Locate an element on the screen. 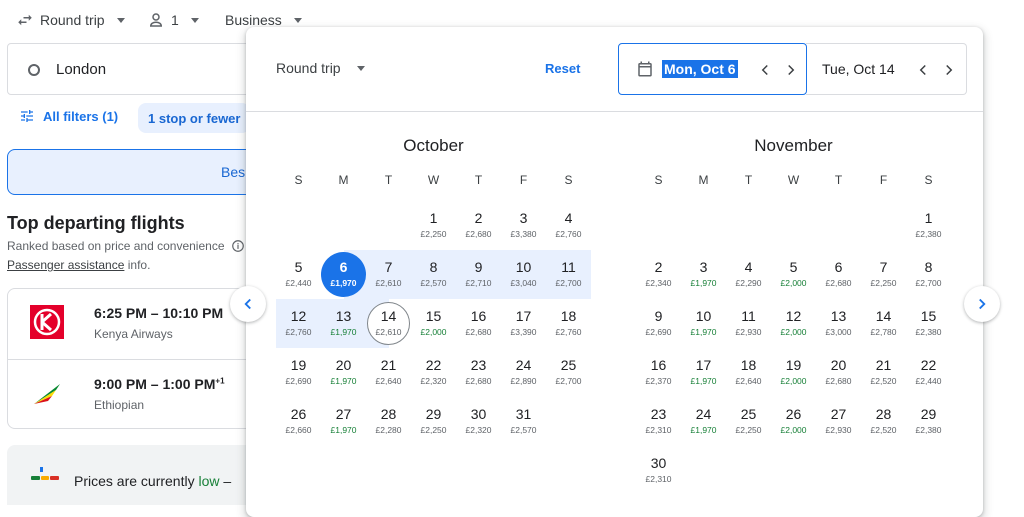 This screenshot has width=1024, height=517. day-number: 5 is located at coordinates (298, 267).